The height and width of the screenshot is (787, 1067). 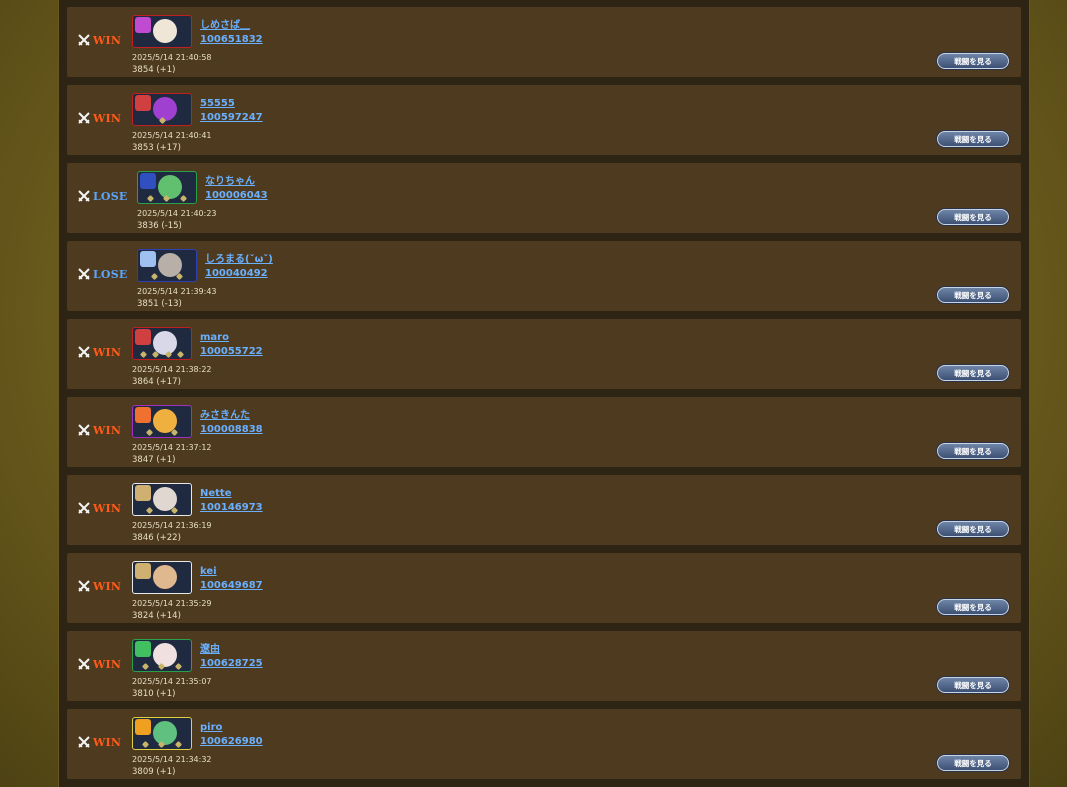 What do you see at coordinates (231, 742) in the screenshot?
I see `player-id-link: 100626980` at bounding box center [231, 742].